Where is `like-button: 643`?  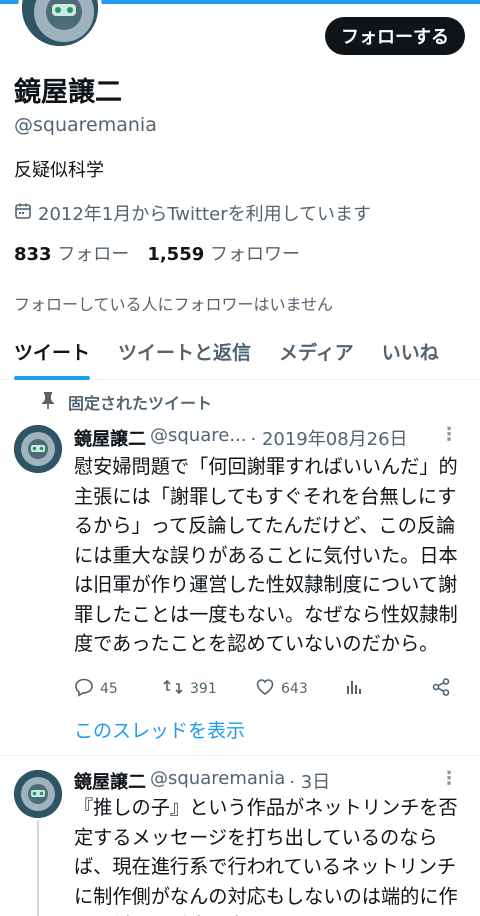
like-button: 643 is located at coordinates (281, 689).